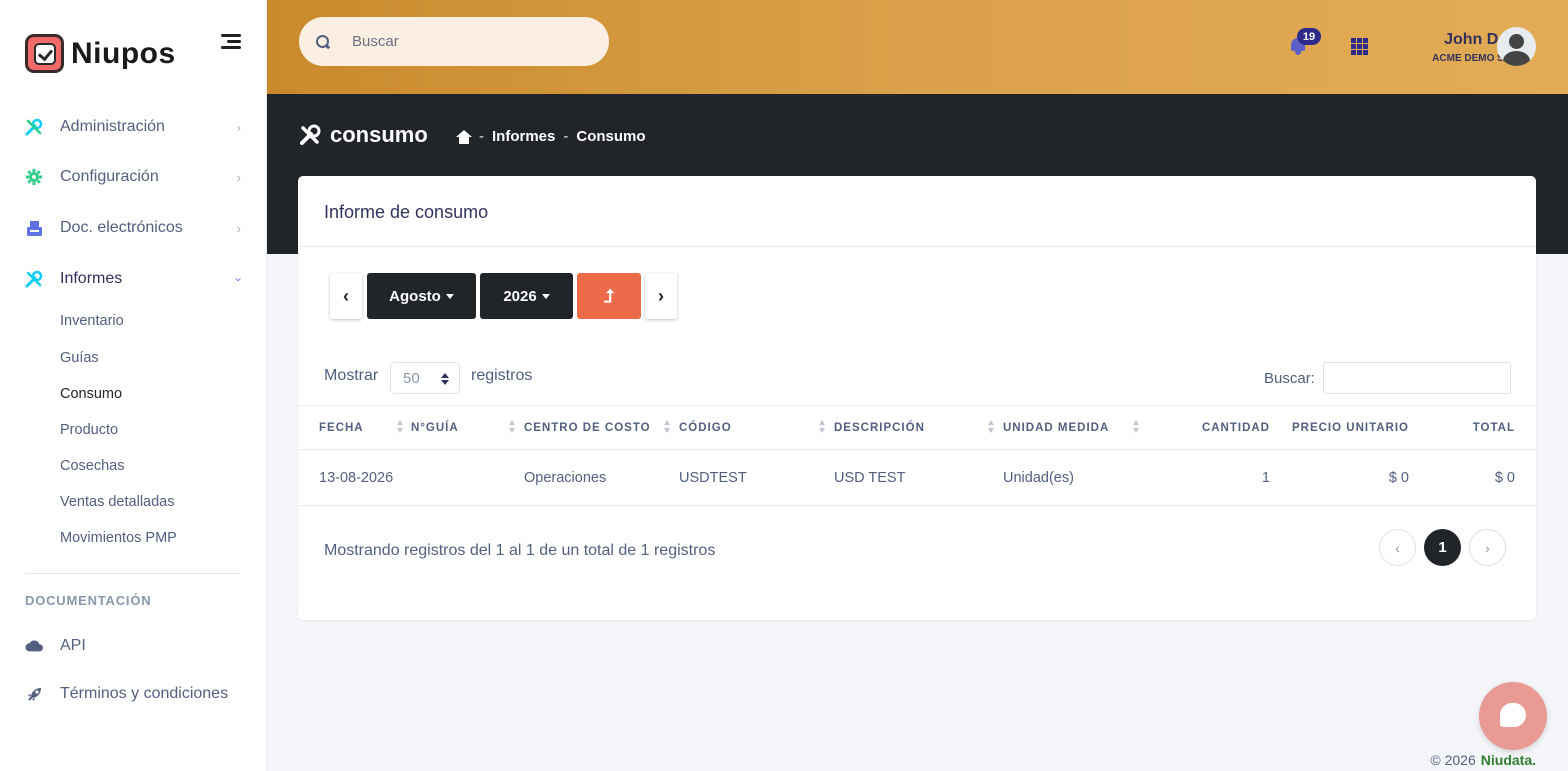  I want to click on table-filter-input, so click(1417, 378).